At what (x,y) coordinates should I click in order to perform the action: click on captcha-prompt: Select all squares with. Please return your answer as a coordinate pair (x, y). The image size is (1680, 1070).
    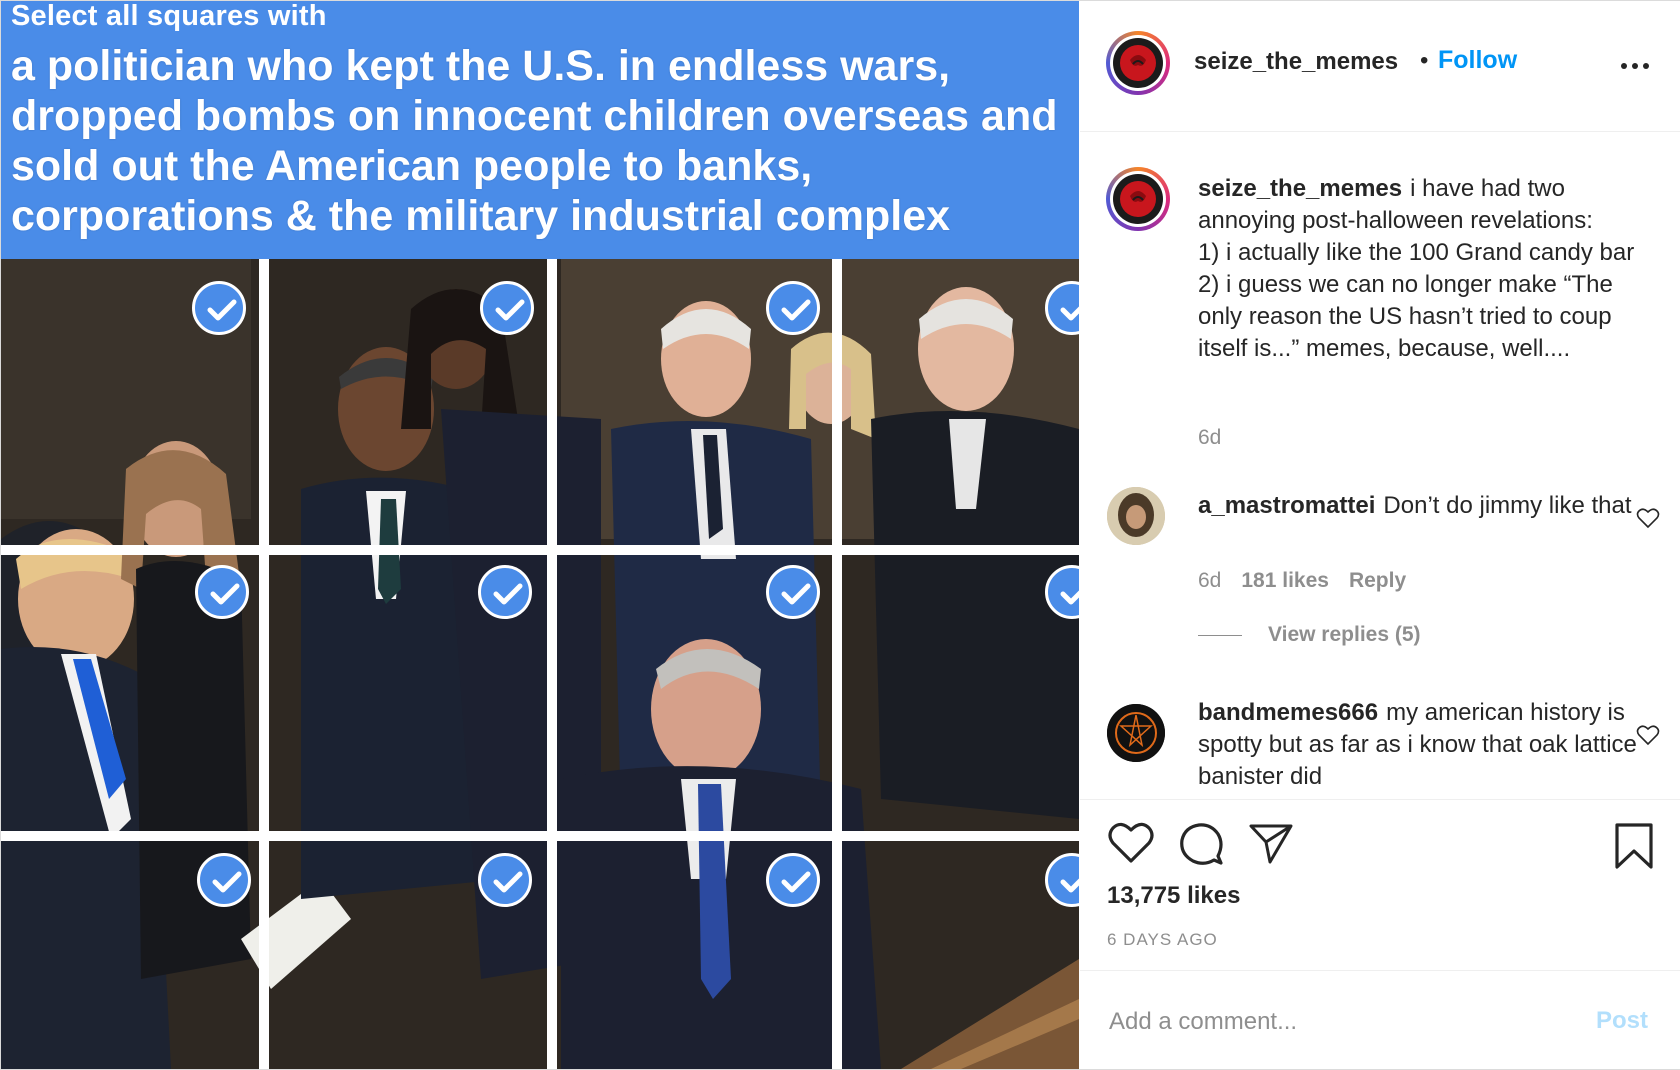
    Looking at the image, I should click on (169, 16).